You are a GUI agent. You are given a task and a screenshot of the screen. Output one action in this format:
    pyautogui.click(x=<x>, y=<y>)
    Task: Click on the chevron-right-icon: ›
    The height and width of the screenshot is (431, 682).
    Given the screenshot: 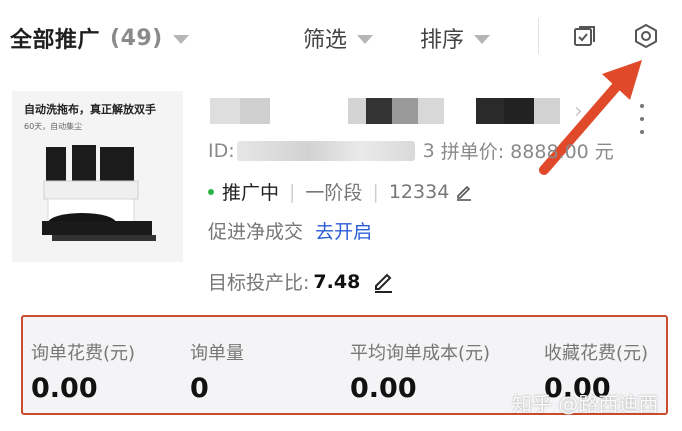 What is the action you would take?
    pyautogui.click(x=578, y=111)
    